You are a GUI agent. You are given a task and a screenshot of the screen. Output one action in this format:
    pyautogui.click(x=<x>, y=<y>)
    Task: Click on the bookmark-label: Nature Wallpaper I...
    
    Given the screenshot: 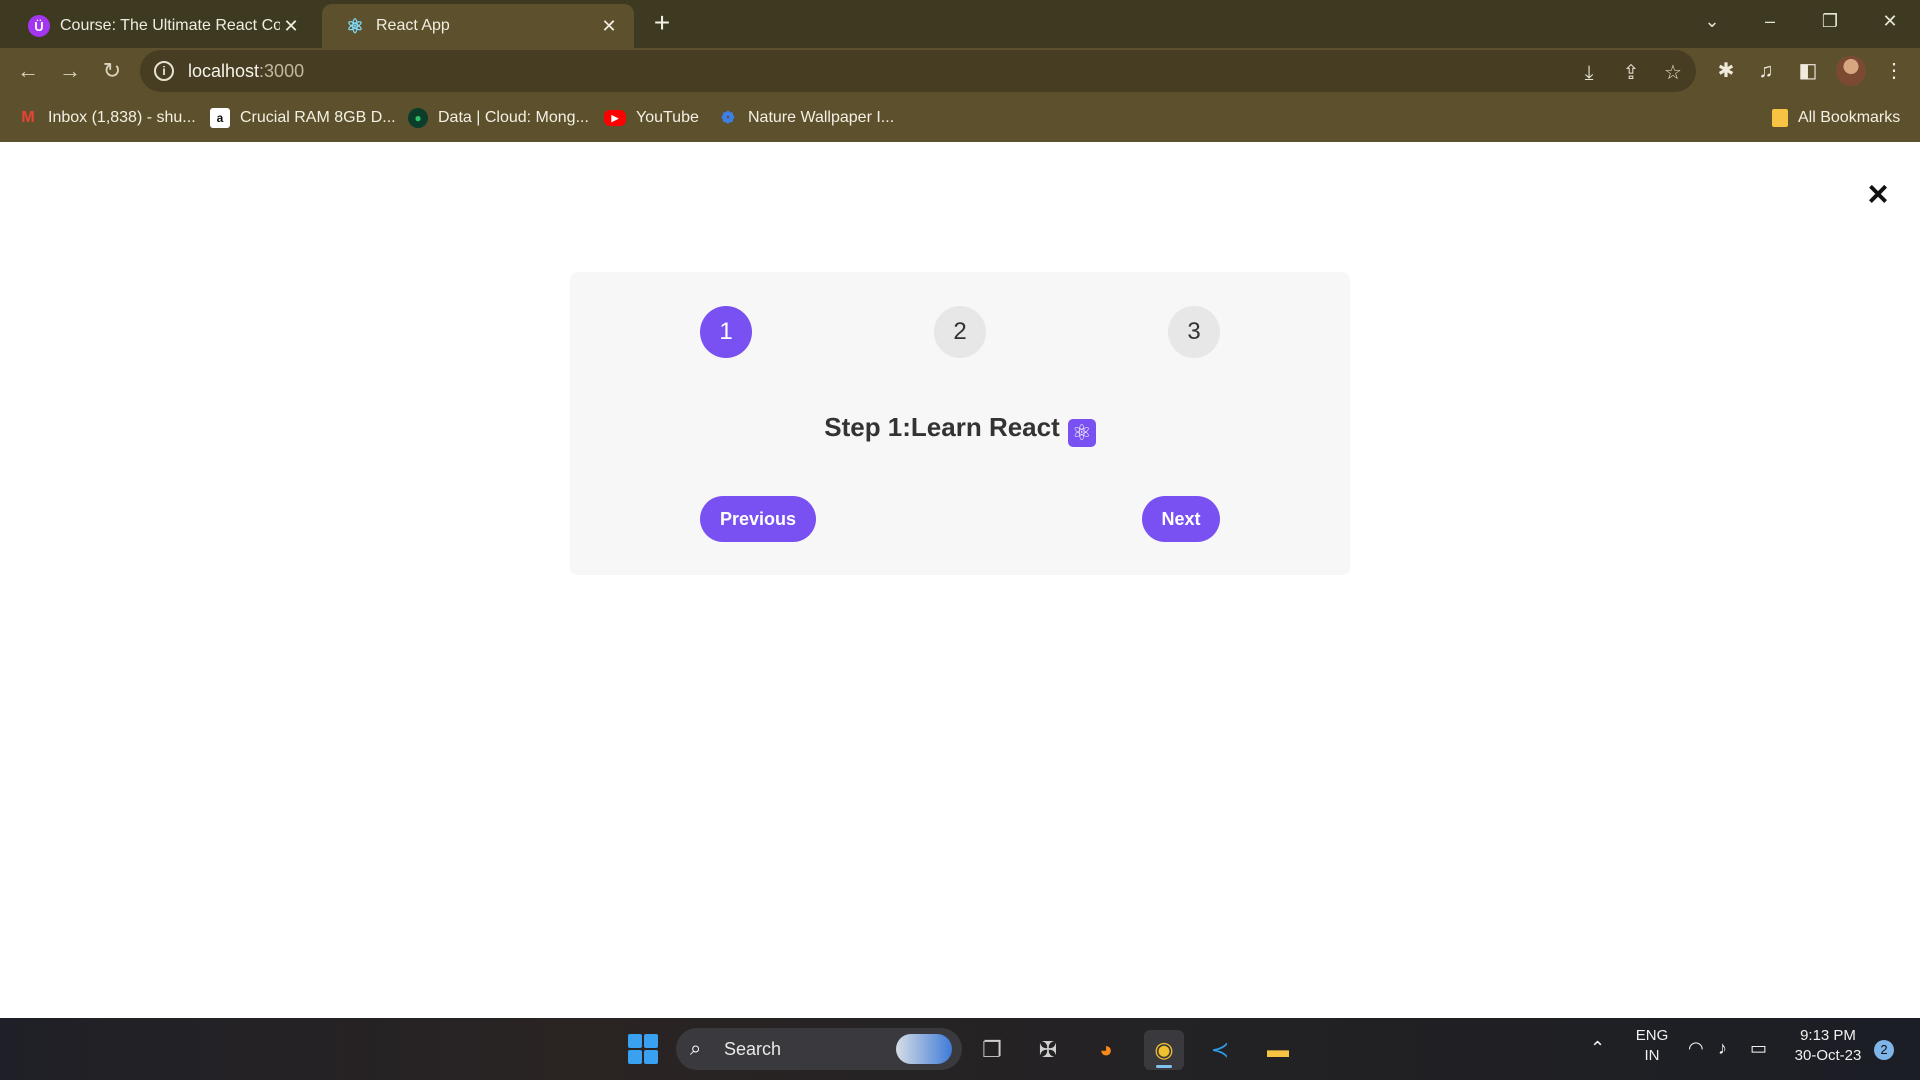 What is the action you would take?
    pyautogui.click(x=821, y=117)
    